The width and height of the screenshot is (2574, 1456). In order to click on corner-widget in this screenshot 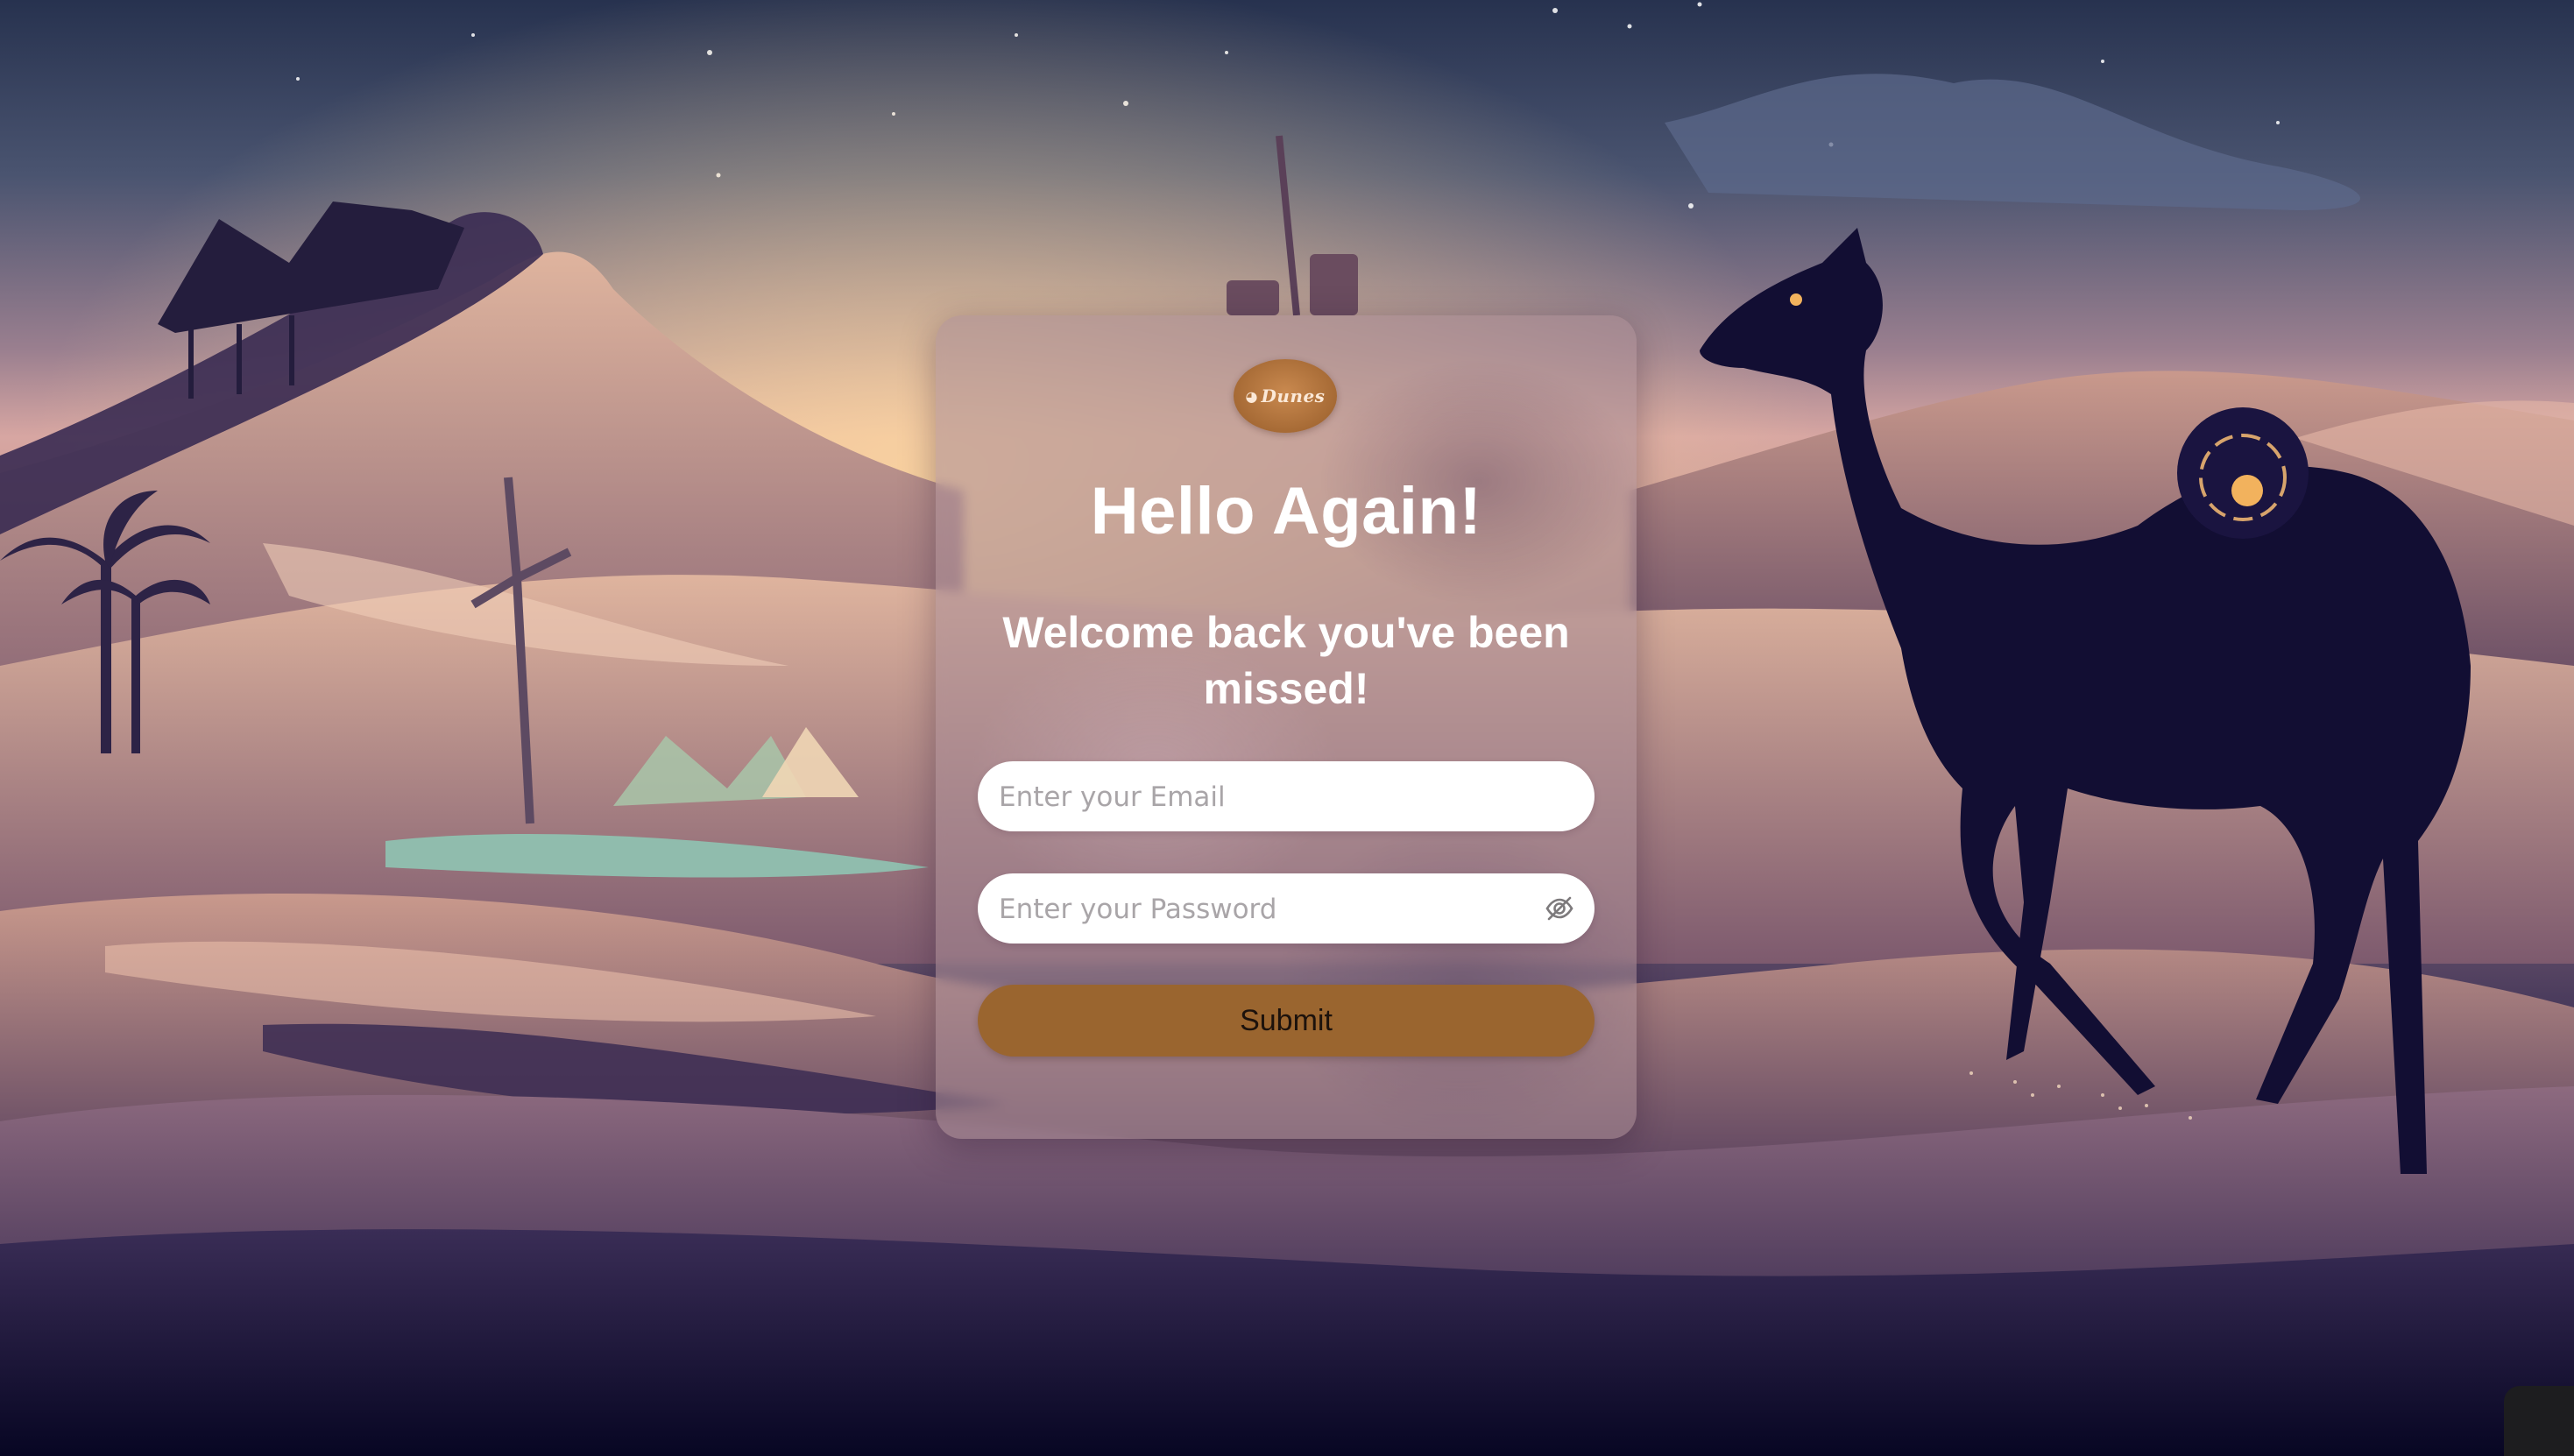, I will do `click(2539, 1421)`.